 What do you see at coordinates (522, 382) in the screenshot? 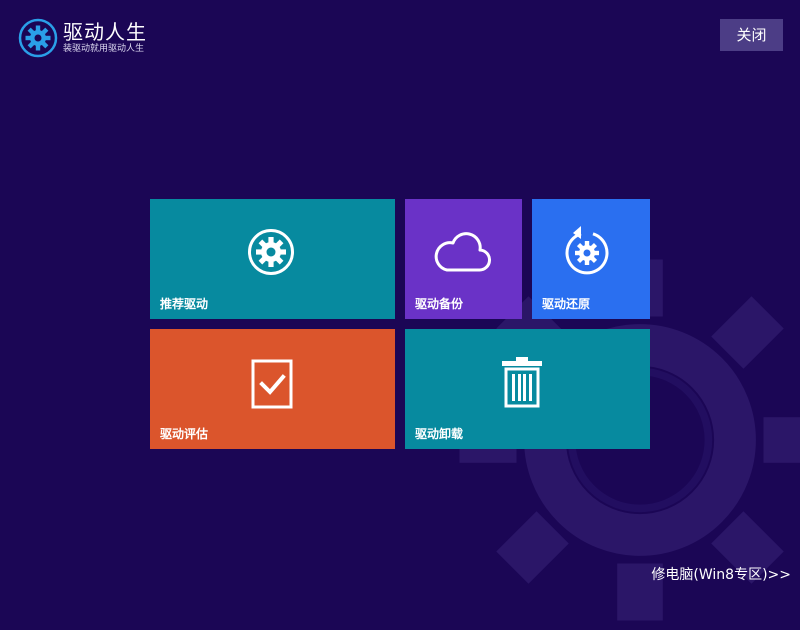
I see `trash-icon` at bounding box center [522, 382].